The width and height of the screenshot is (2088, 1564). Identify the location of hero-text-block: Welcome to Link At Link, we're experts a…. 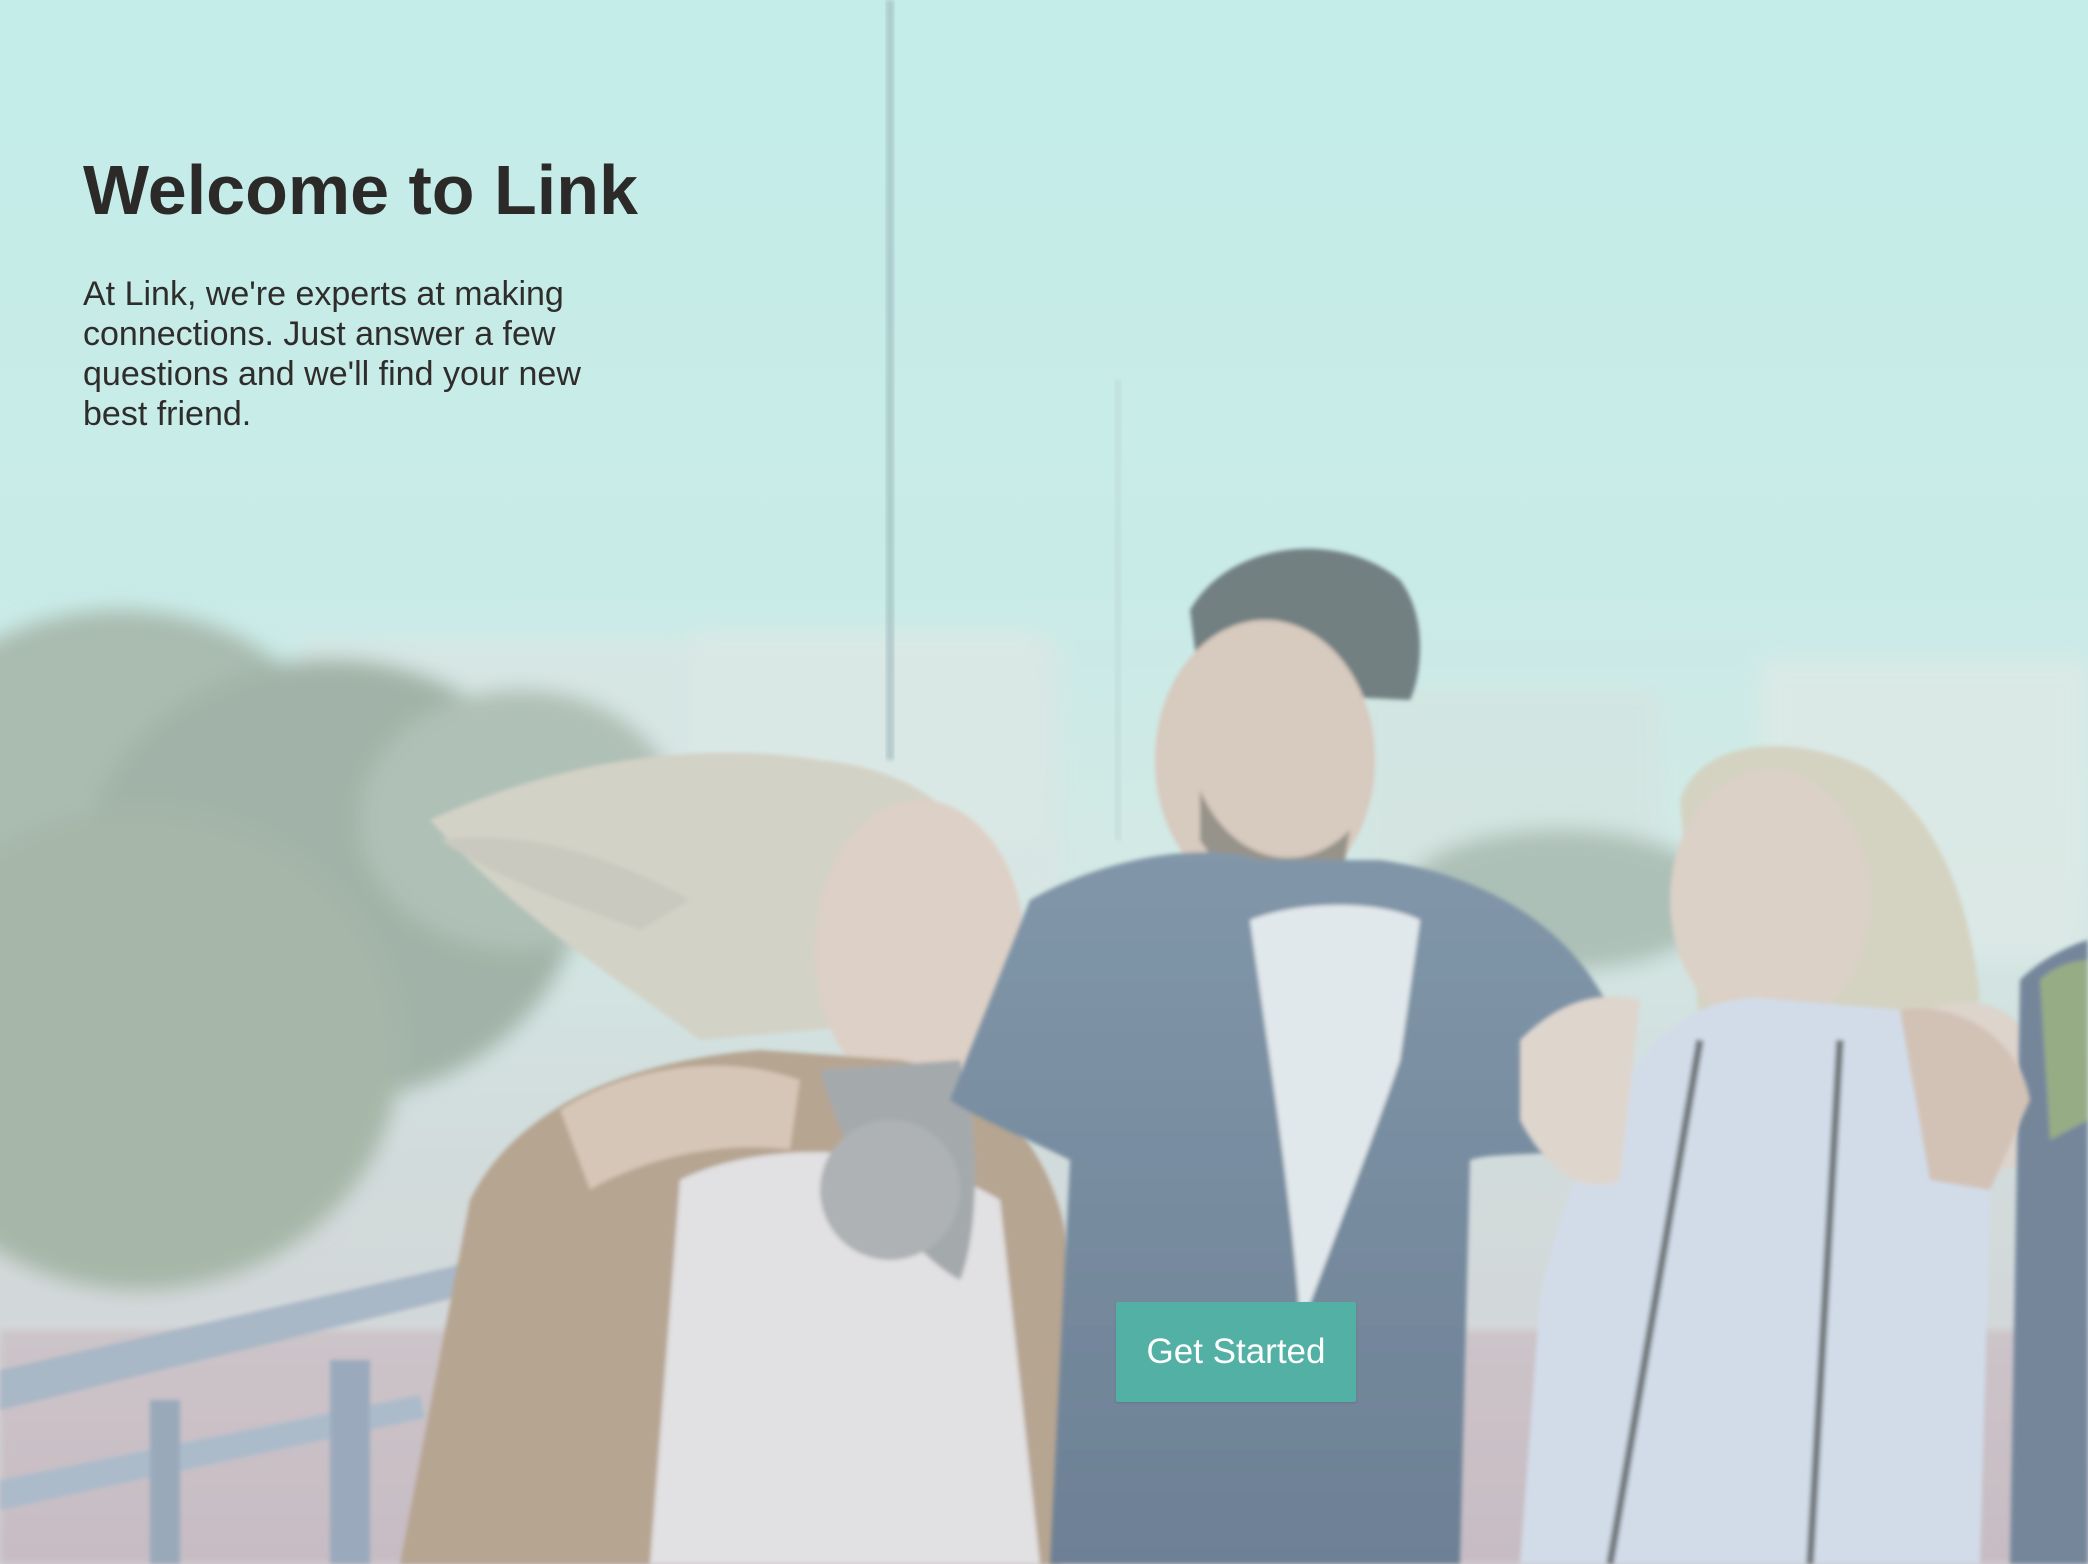
(363, 292).